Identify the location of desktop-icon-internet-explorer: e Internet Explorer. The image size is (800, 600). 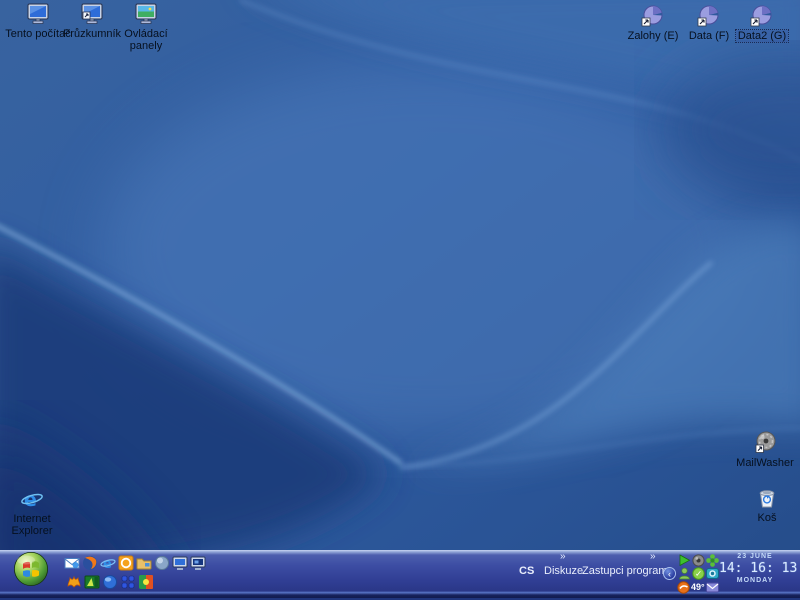
(32, 512).